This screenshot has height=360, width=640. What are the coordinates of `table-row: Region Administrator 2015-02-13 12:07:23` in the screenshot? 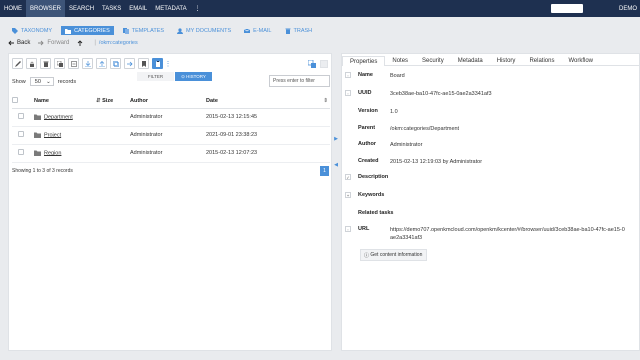 It's located at (171, 153).